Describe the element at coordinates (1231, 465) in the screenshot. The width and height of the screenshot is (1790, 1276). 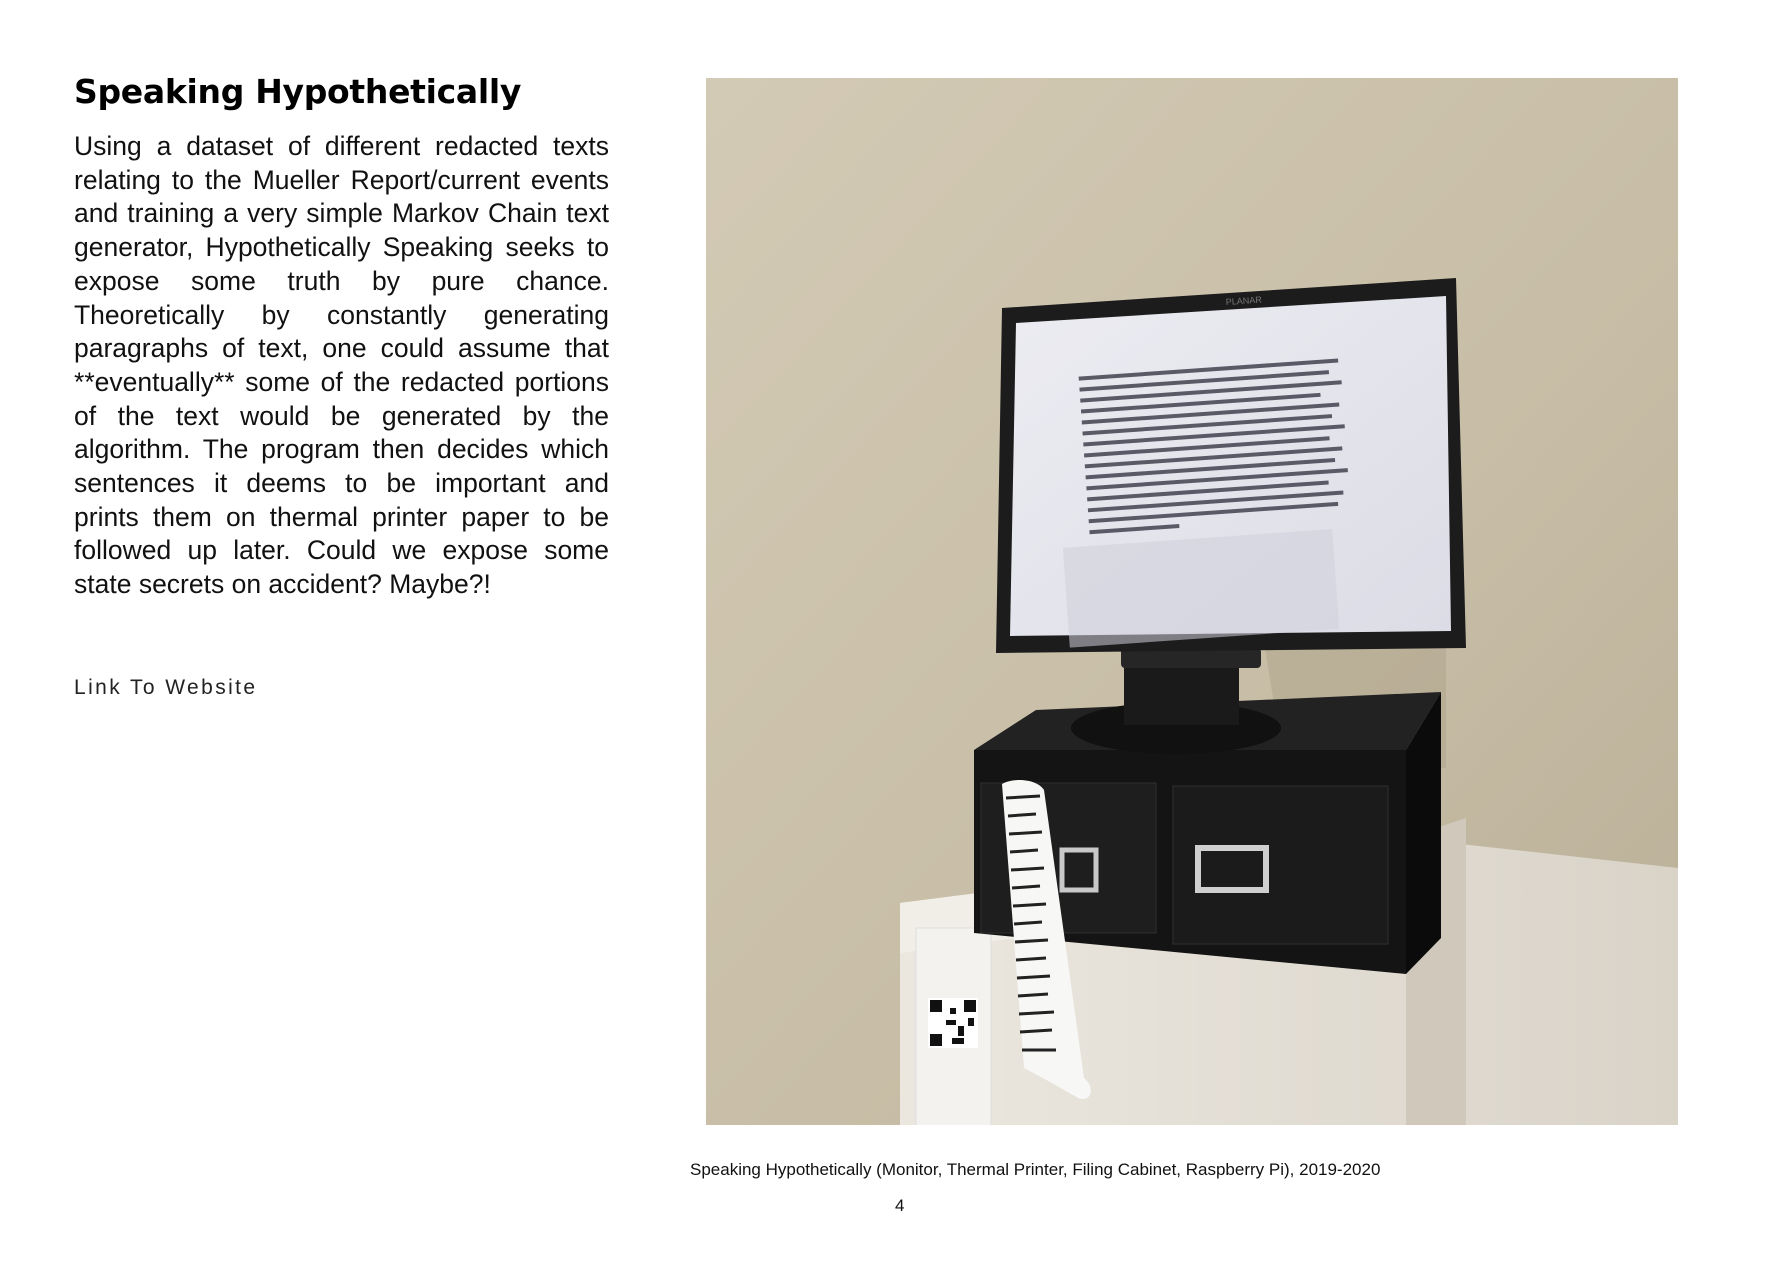
I see `monitor: PLANAR` at that location.